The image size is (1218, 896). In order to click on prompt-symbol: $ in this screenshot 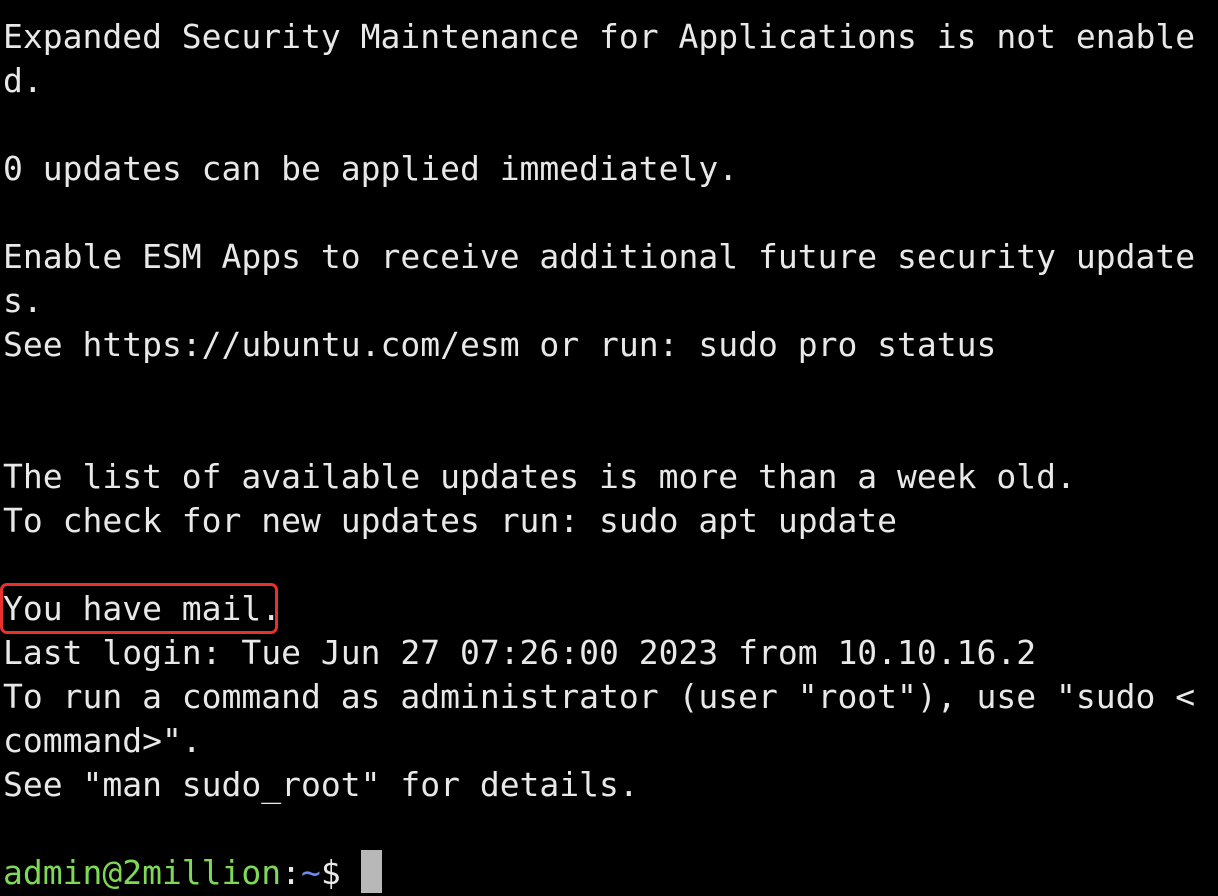, I will do `click(340, 872)`.